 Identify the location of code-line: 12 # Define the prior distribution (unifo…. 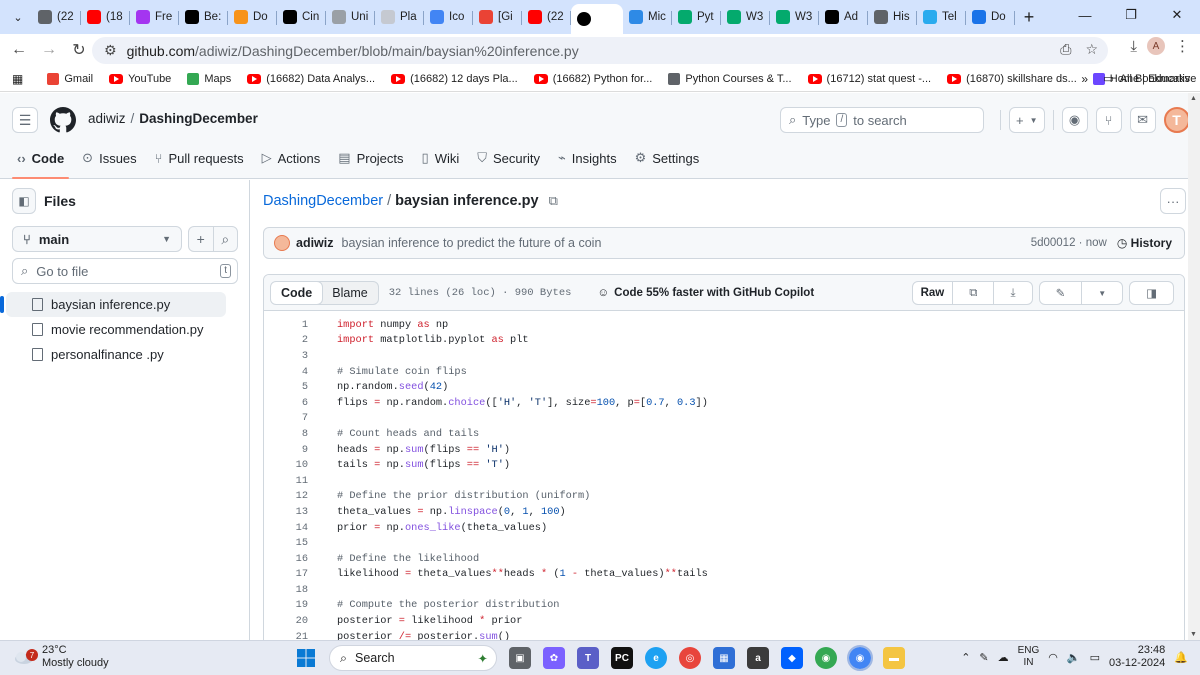
(724, 497).